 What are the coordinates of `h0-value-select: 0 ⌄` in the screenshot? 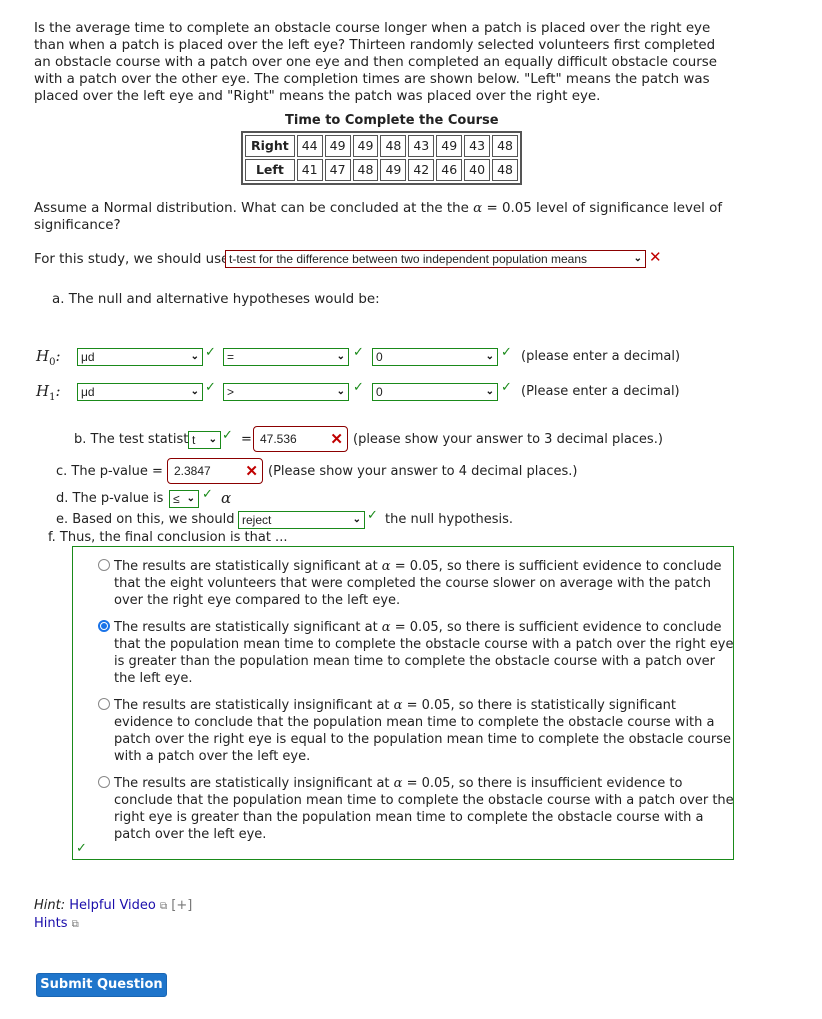 It's located at (435, 357).